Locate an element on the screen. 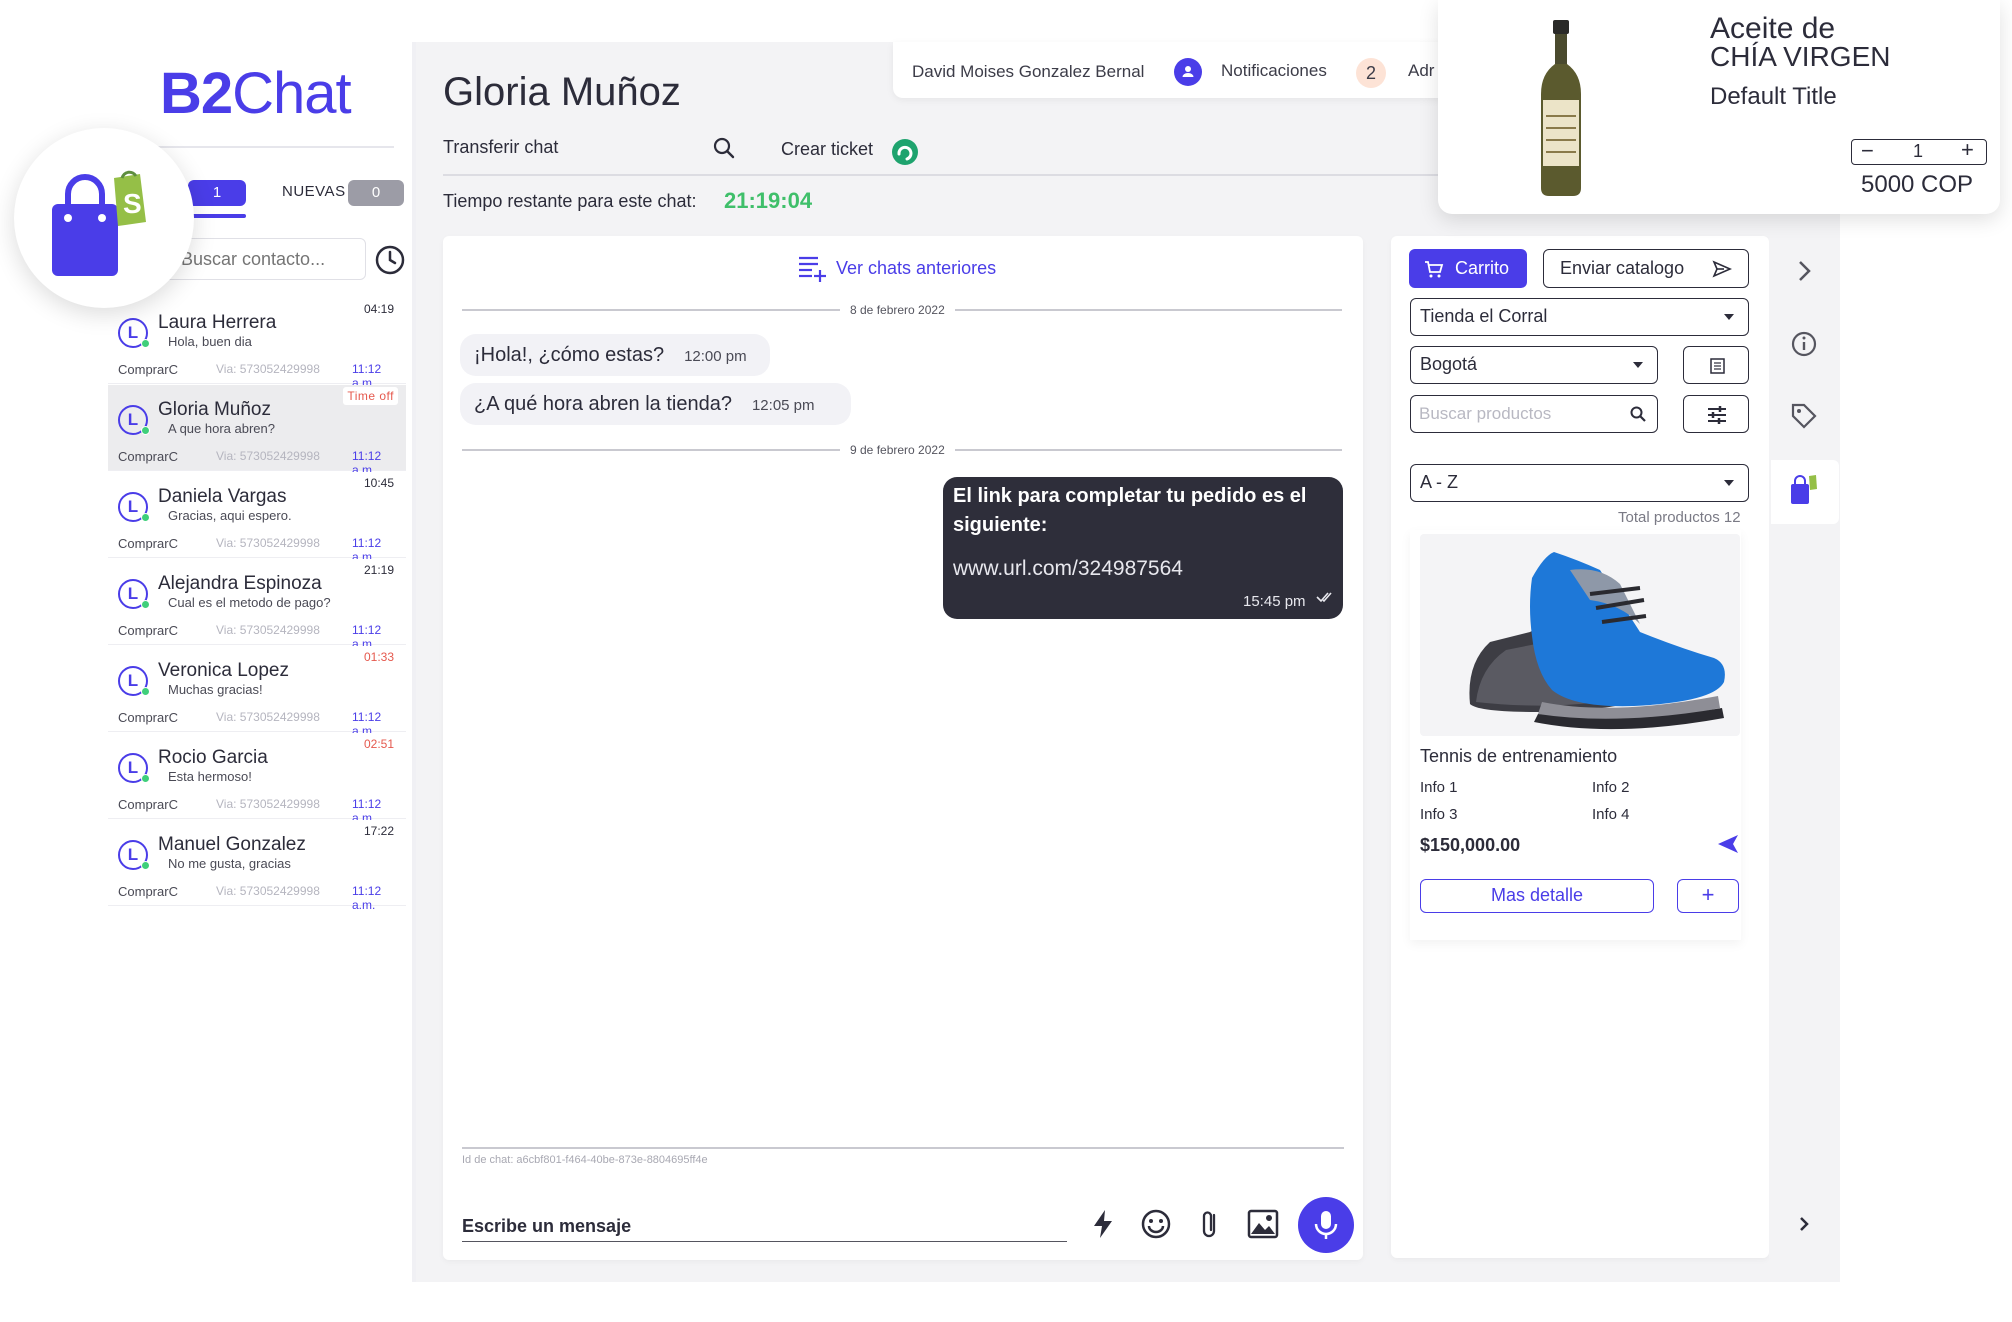 This screenshot has width=2012, height=1322. filter-button is located at coordinates (1716, 414).